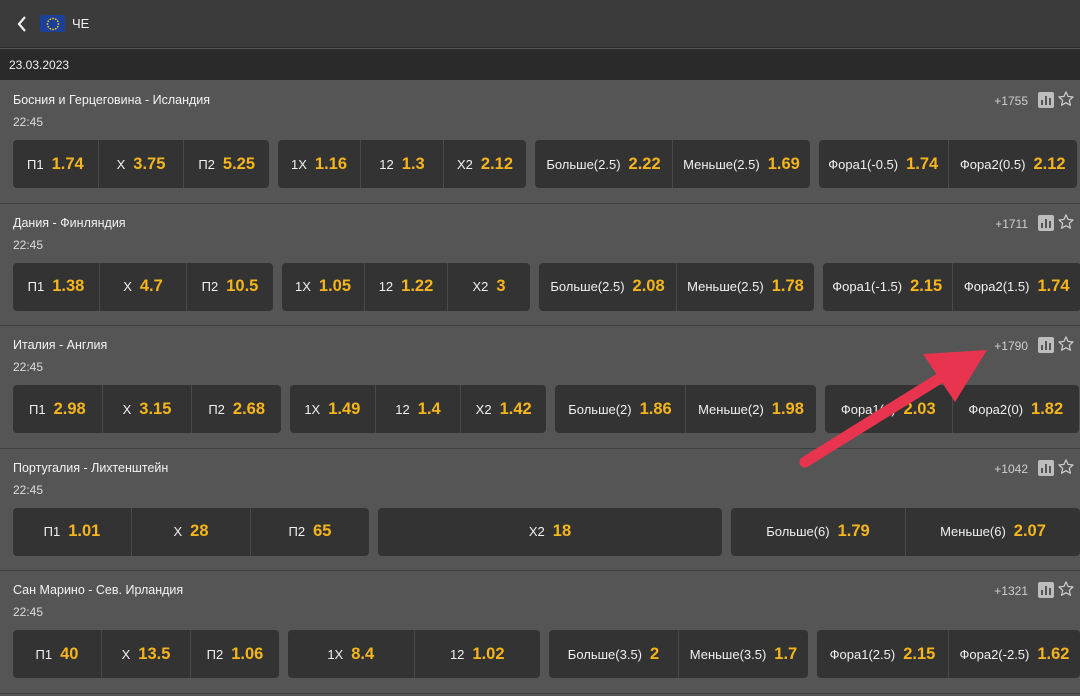 The height and width of the screenshot is (696, 1080). Describe the element at coordinates (226, 164) in the screenshot. I see `odds-button: П2 5.25` at that location.